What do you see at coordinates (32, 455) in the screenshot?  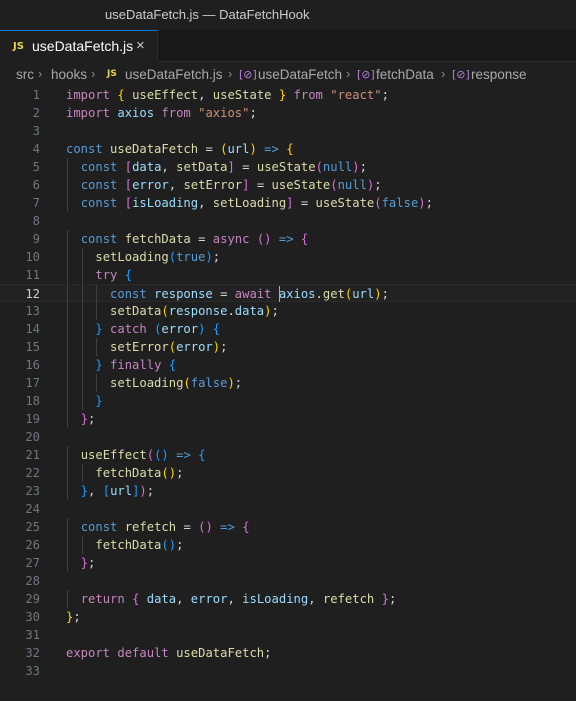 I see `line-number: 21` at bounding box center [32, 455].